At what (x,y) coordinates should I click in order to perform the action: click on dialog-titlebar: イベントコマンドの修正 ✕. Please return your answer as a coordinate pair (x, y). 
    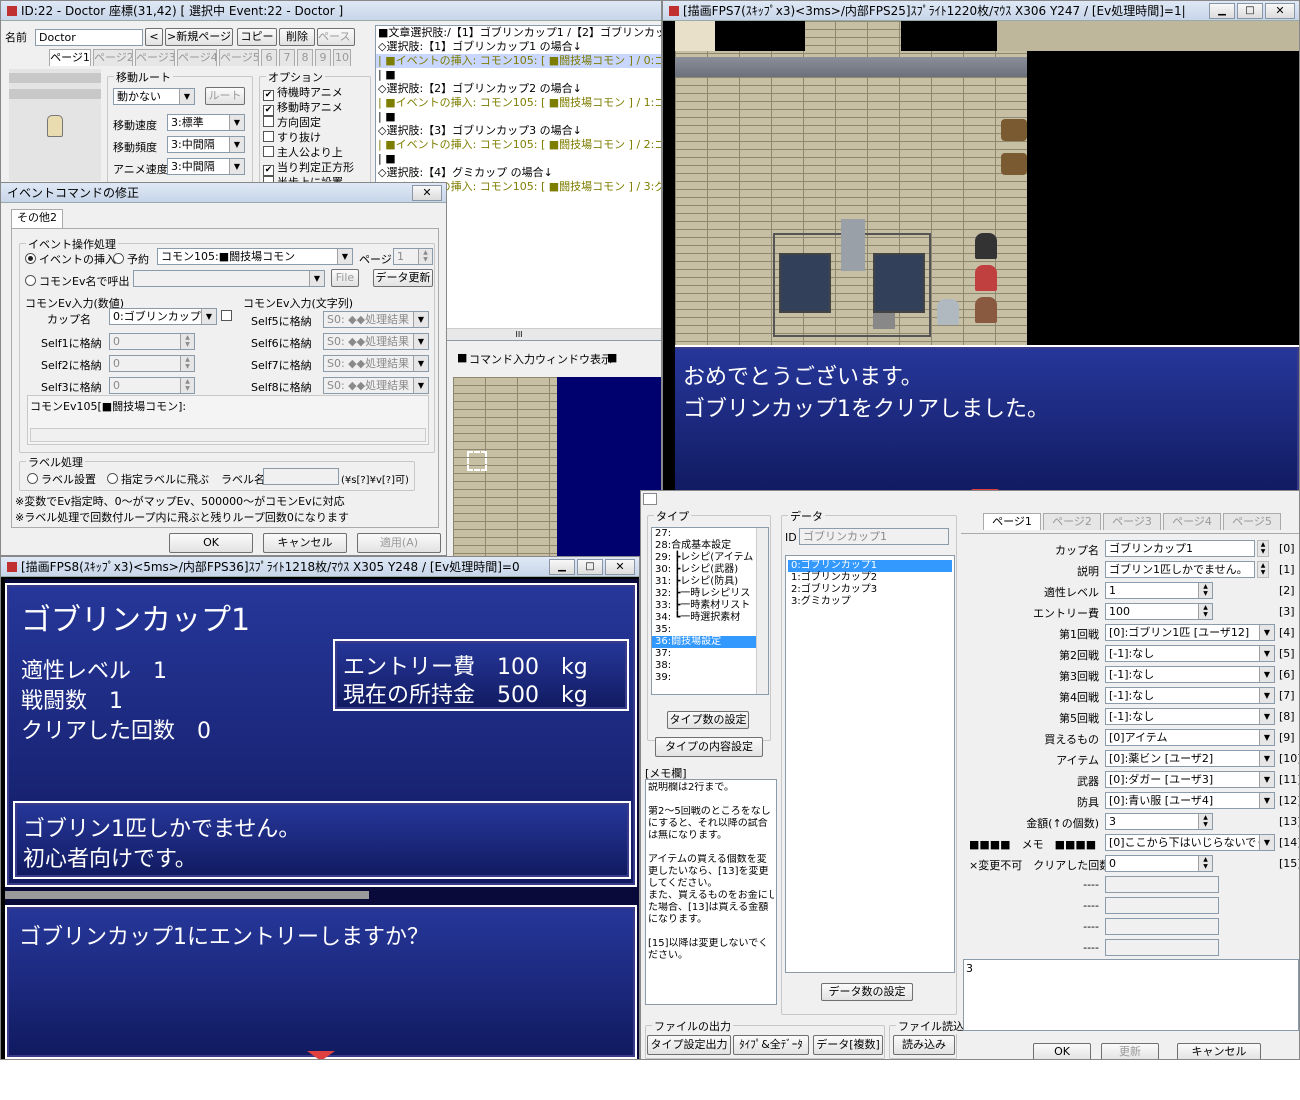
    Looking at the image, I should click on (223, 193).